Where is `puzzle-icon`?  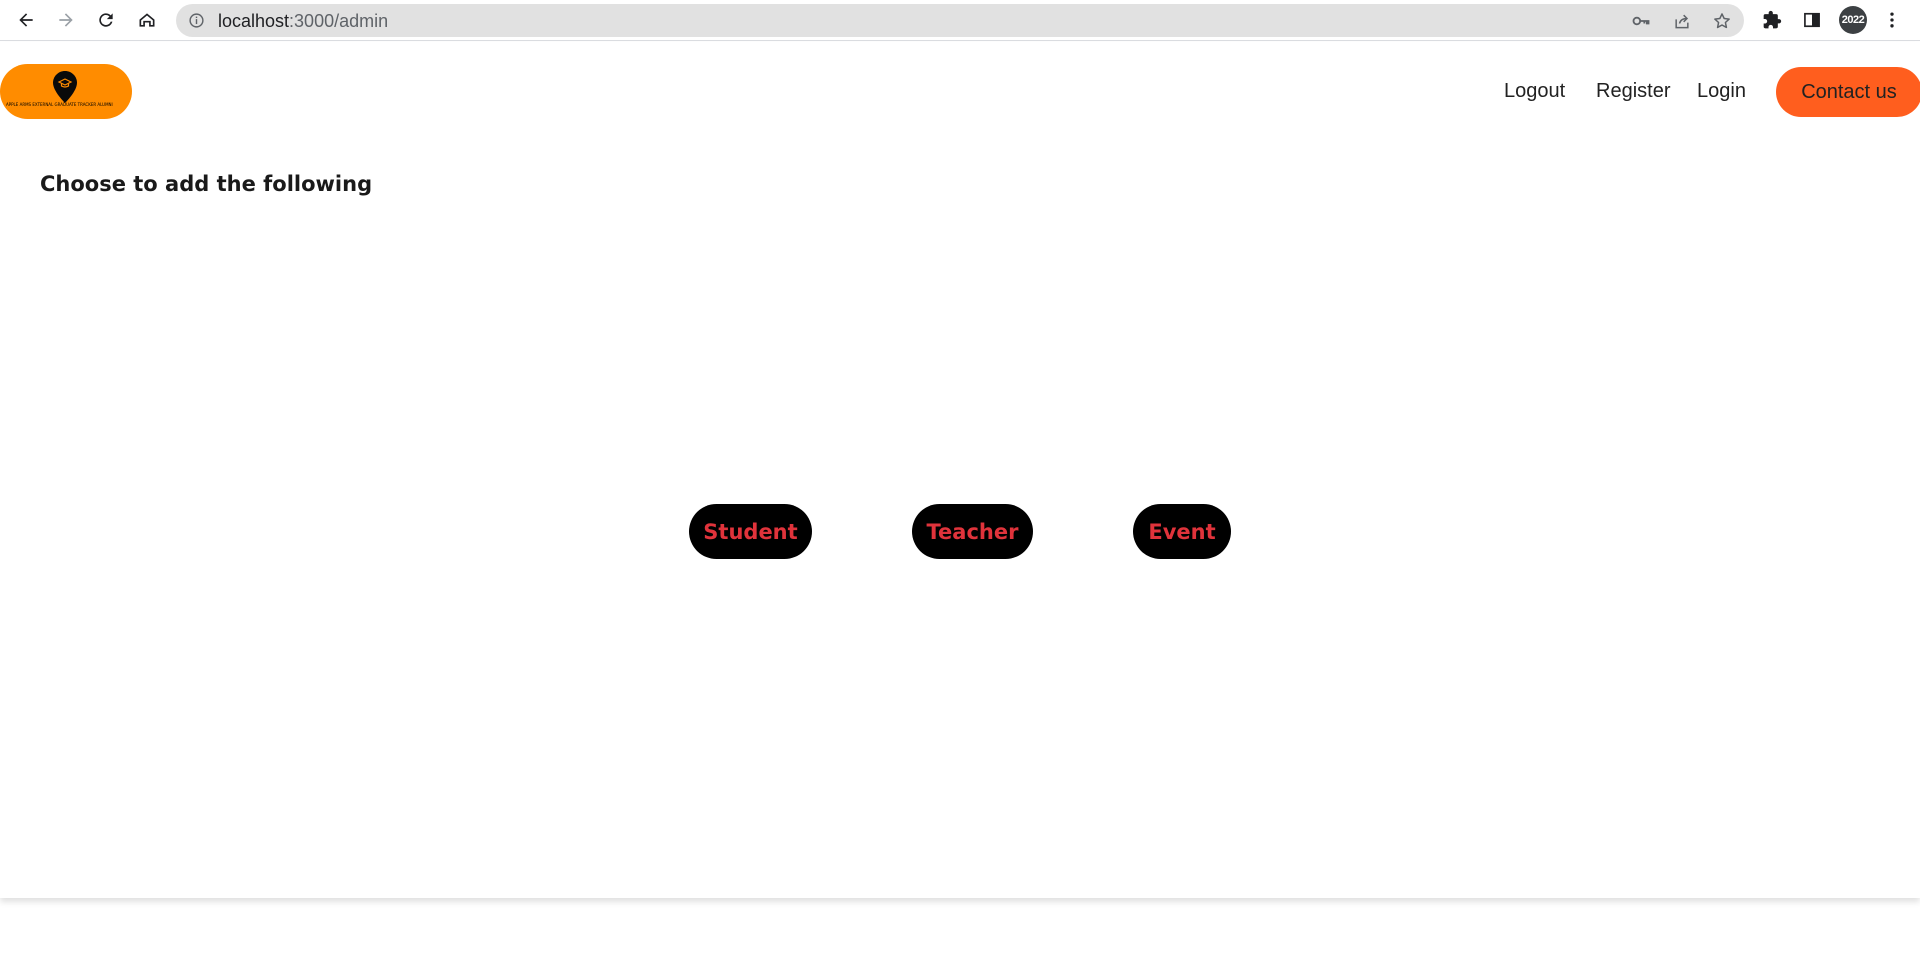 puzzle-icon is located at coordinates (1772, 20).